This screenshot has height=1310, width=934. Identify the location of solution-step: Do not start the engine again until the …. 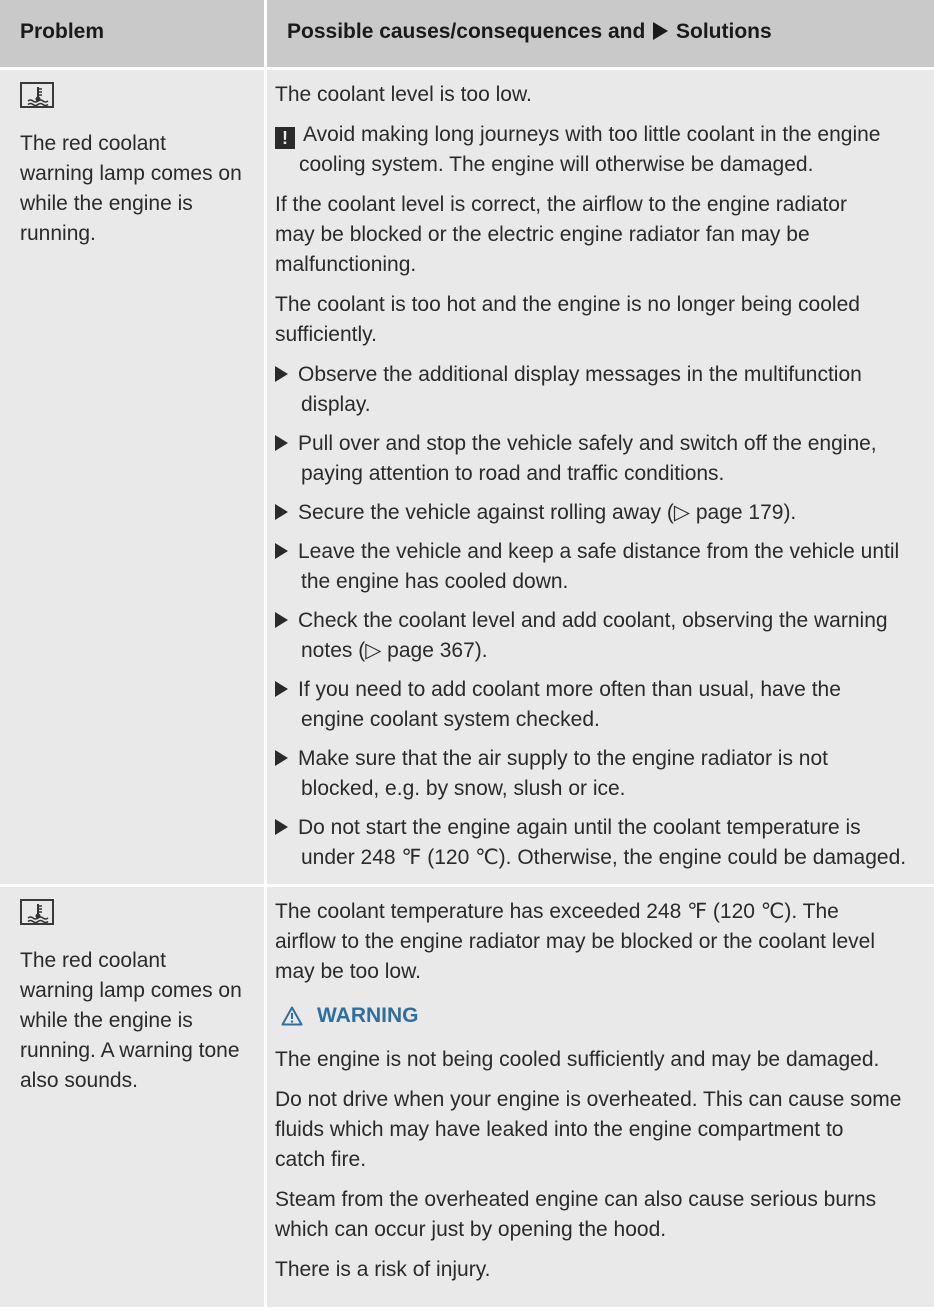
(604, 843).